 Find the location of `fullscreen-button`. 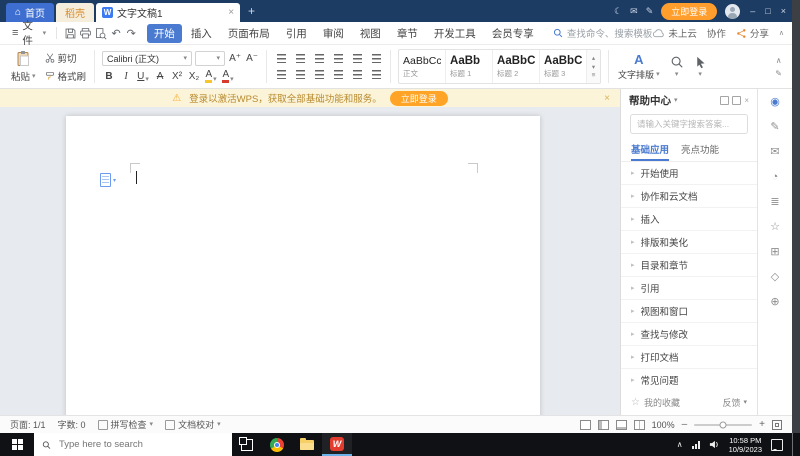

fullscreen-button is located at coordinates (777, 424).